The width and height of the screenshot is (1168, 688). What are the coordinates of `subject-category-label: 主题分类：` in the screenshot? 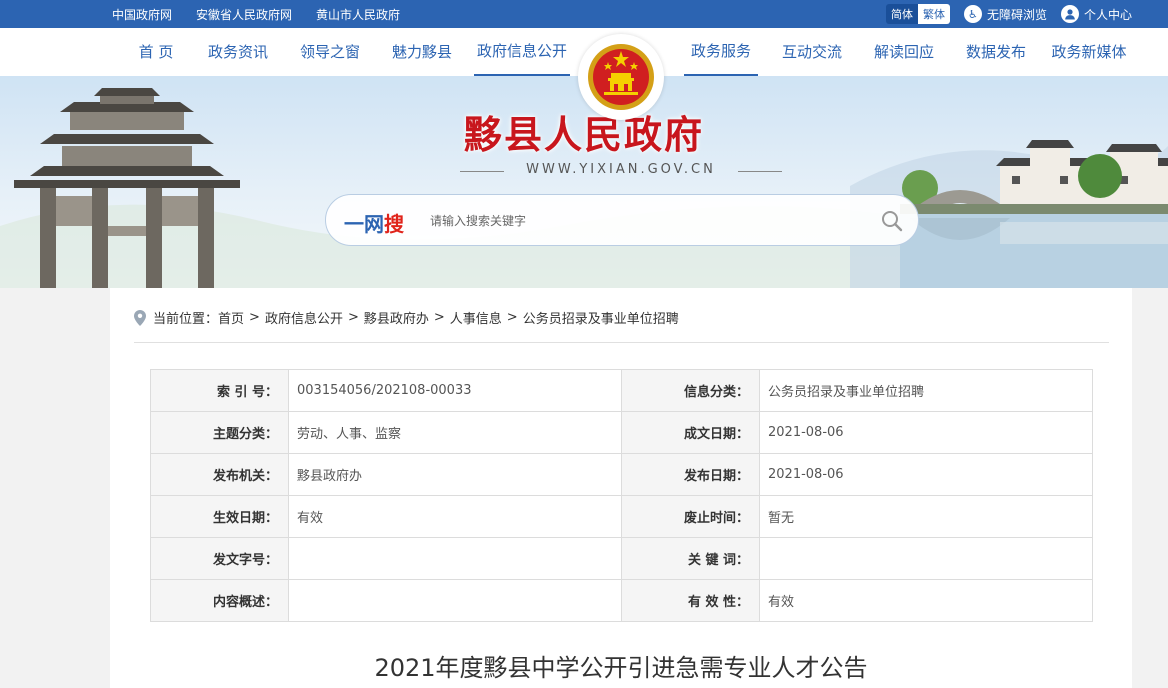 It's located at (219, 432).